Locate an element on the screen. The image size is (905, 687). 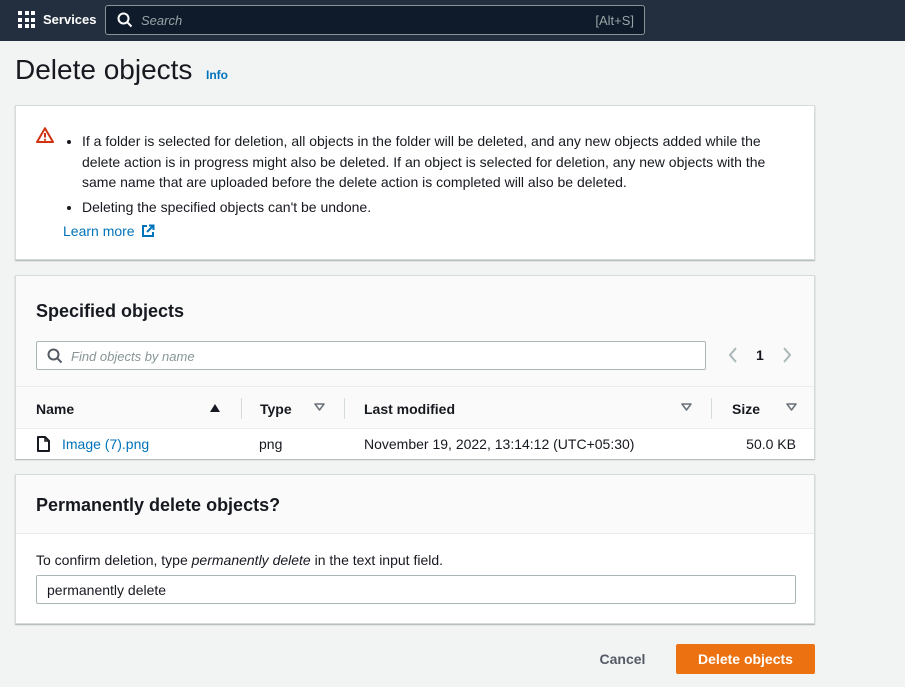
column-header-last-modified: Last modified is located at coordinates (409, 408).